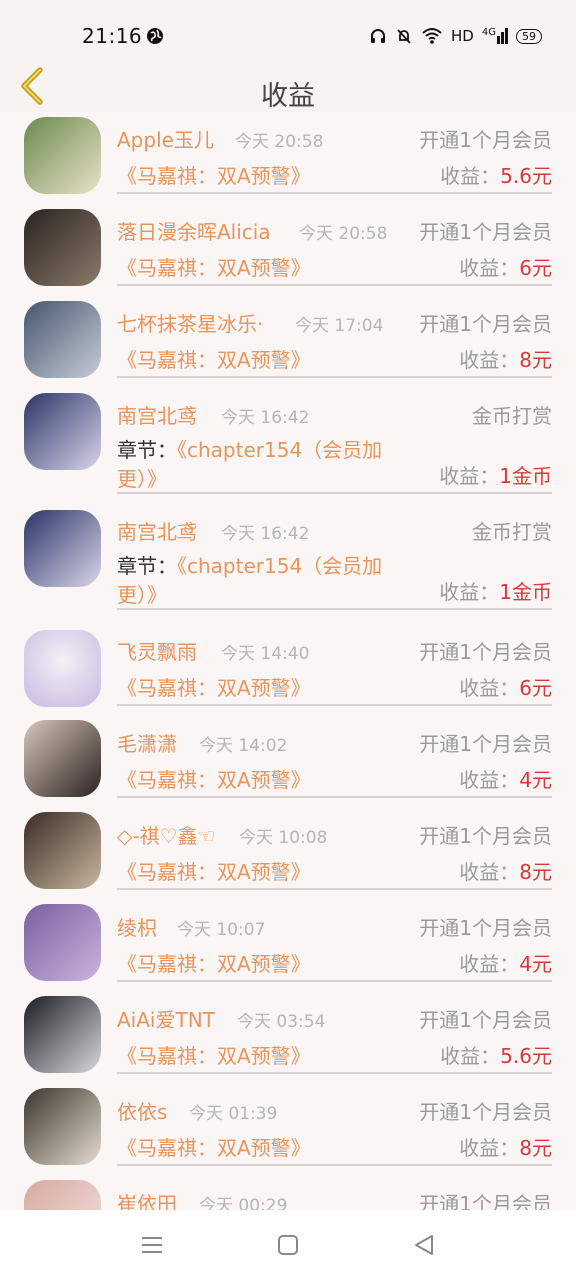  I want to click on user-name: 依依s, so click(142, 1112).